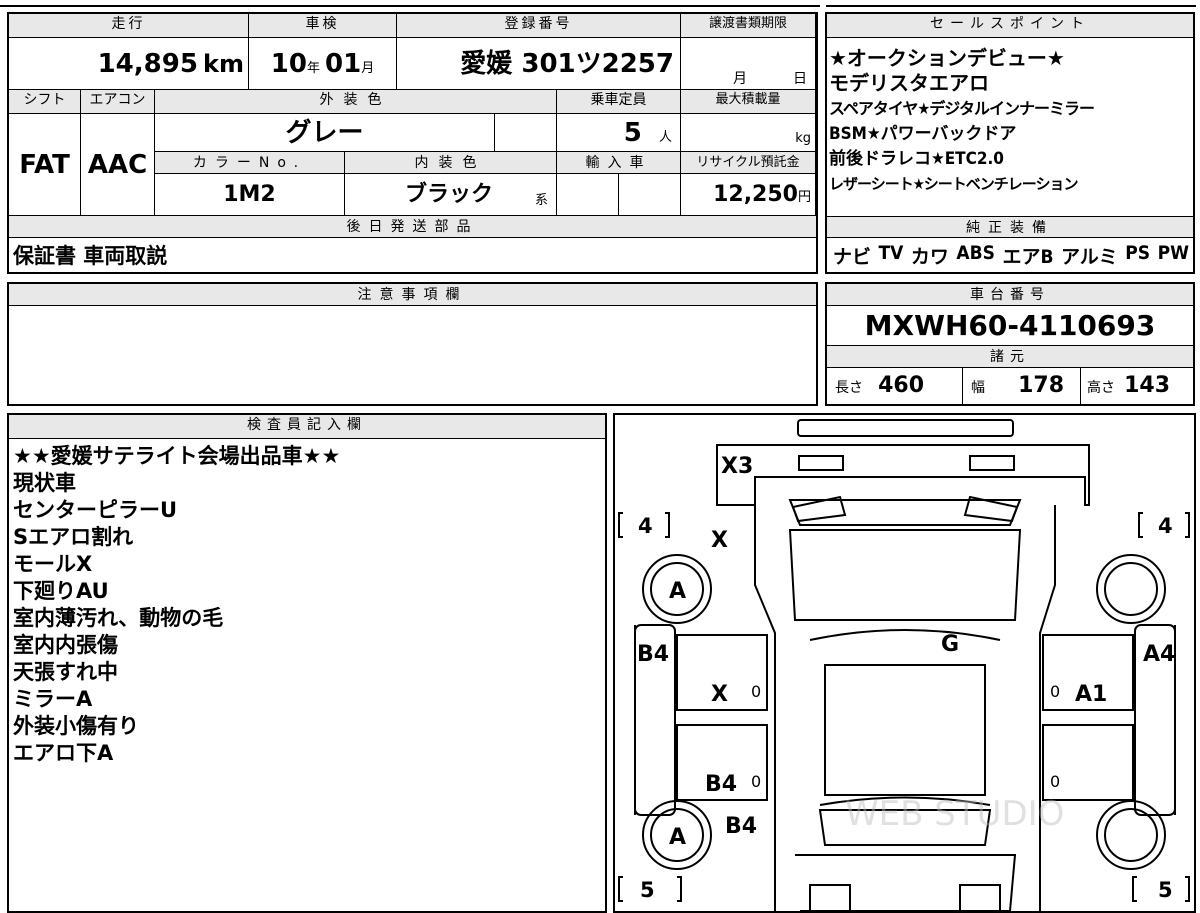 The height and width of the screenshot is (913, 1200). I want to click on inspector-note-line: 外装小傷有り, so click(76, 726).